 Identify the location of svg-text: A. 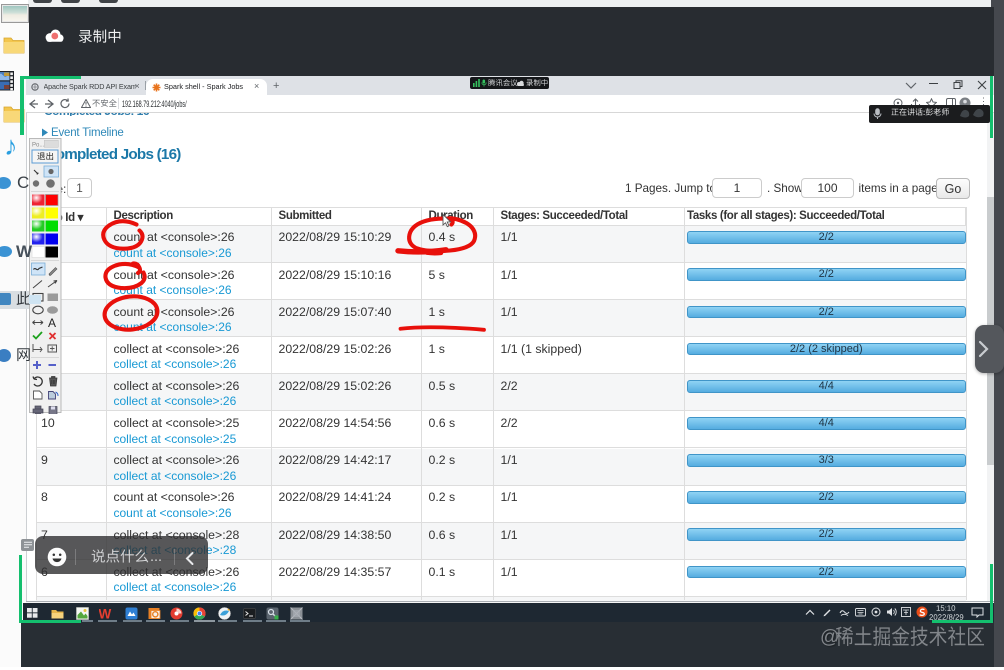
(52, 323).